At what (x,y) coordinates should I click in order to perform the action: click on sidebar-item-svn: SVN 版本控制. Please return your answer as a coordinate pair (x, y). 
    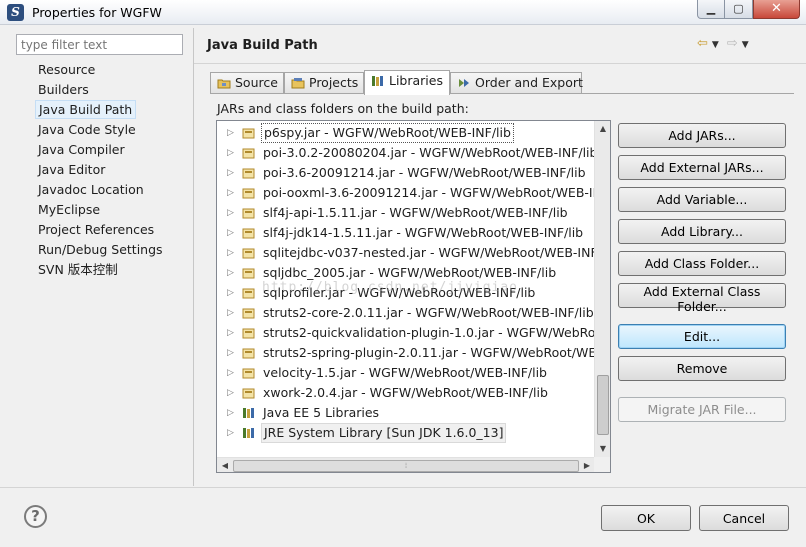
    Looking at the image, I should click on (105, 270).